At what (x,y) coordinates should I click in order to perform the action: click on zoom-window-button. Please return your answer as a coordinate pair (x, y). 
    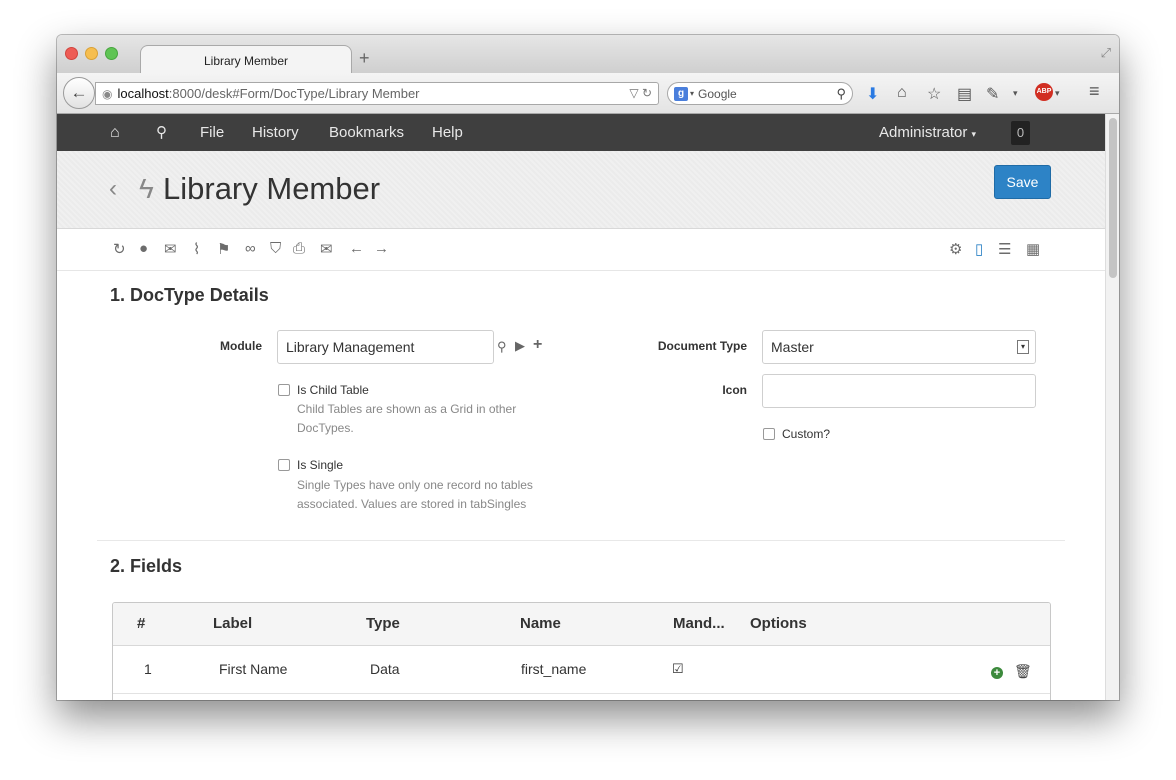
    Looking at the image, I should click on (111, 53).